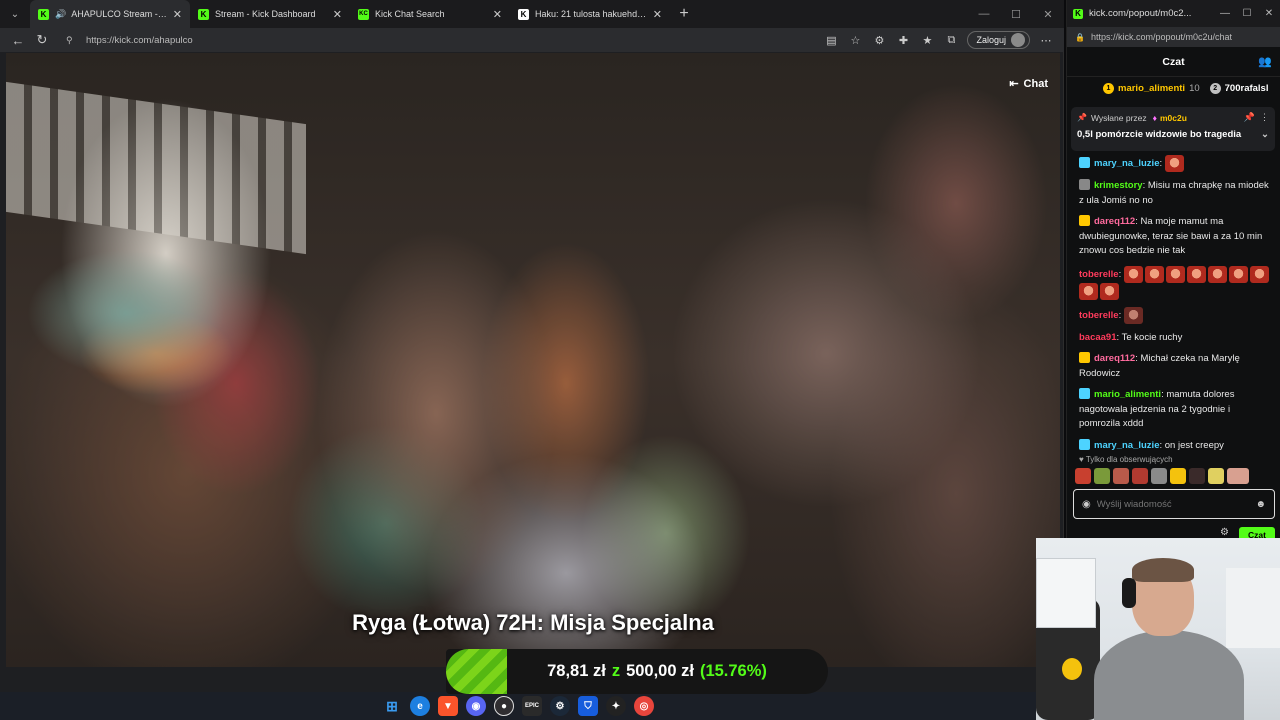 Image resolution: width=1280 pixels, height=720 pixels. What do you see at coordinates (72, 40) in the screenshot?
I see `site-info-icon: ⚲` at bounding box center [72, 40].